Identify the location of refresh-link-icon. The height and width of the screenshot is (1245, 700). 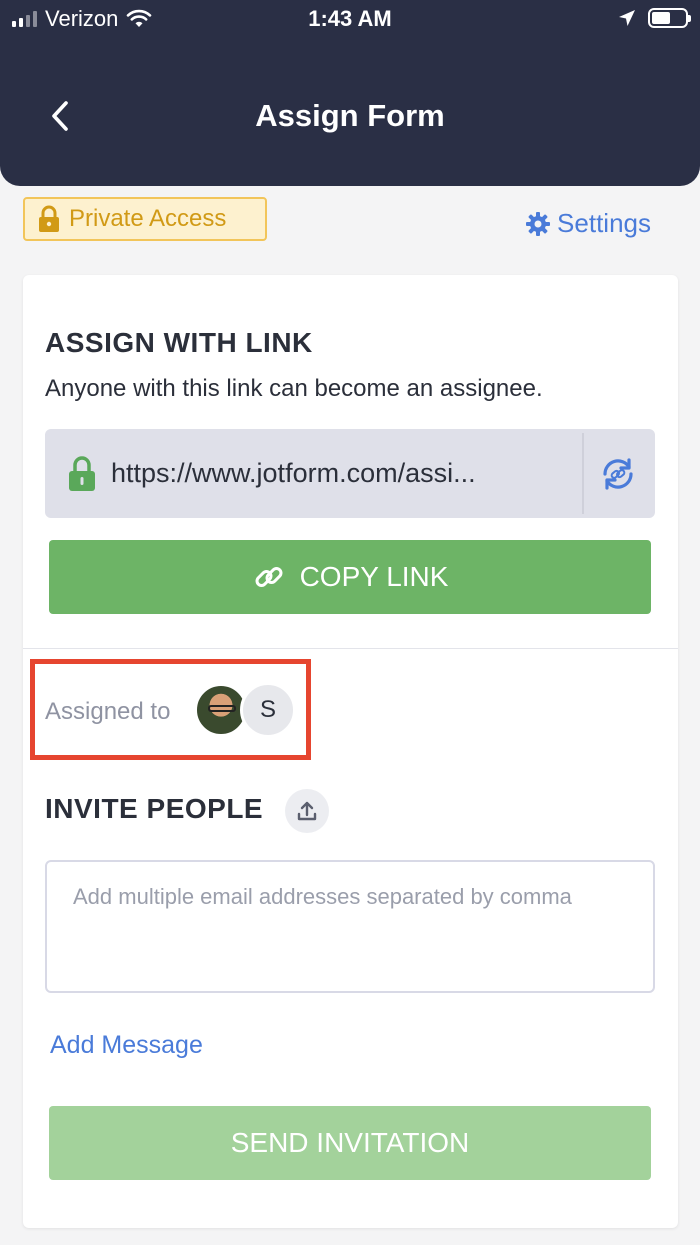
(618, 474).